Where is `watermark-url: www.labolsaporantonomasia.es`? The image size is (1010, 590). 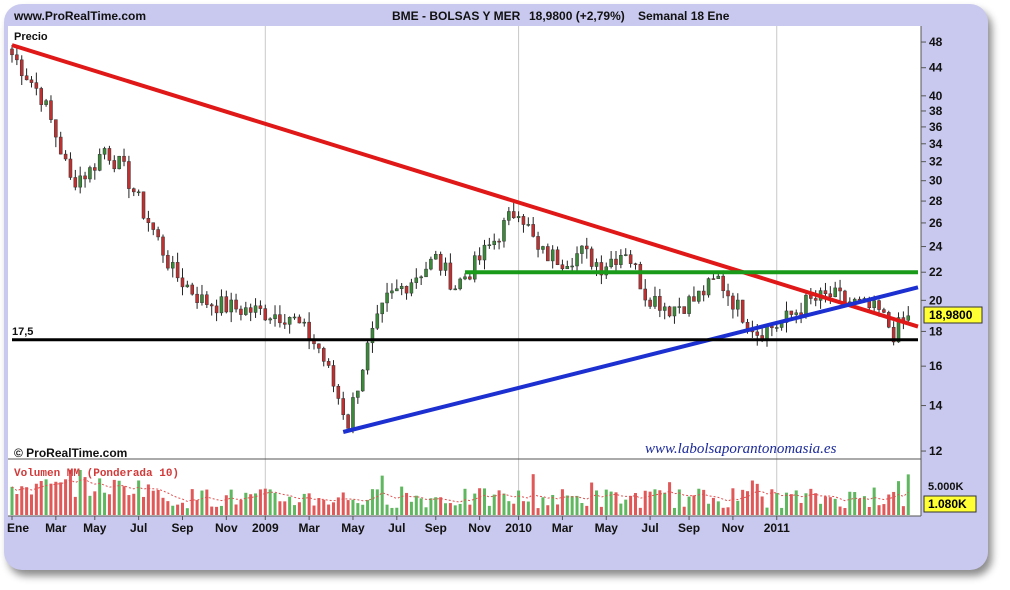
watermark-url: www.labolsaporantonomasia.es is located at coordinates (741, 449).